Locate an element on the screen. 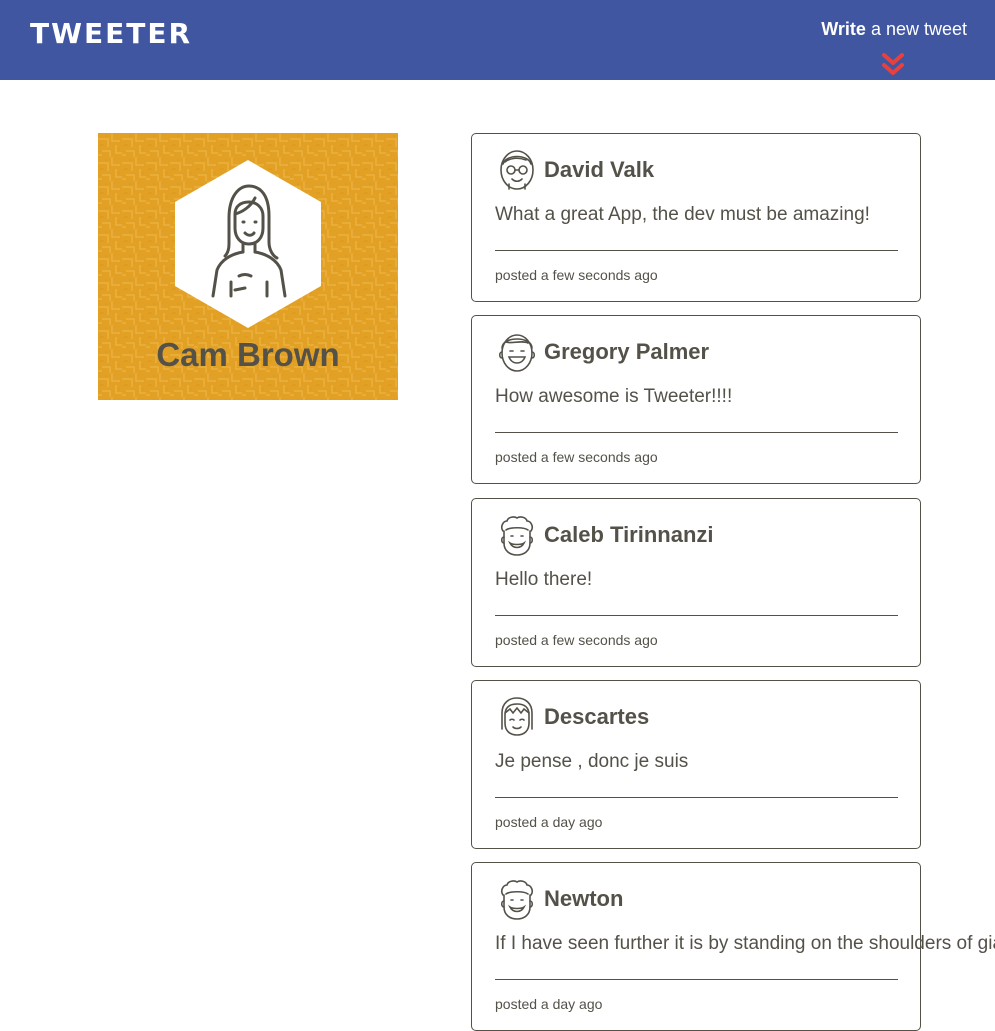 This screenshot has width=995, height=1031. tweet-author-name: Descartes is located at coordinates (597, 716).